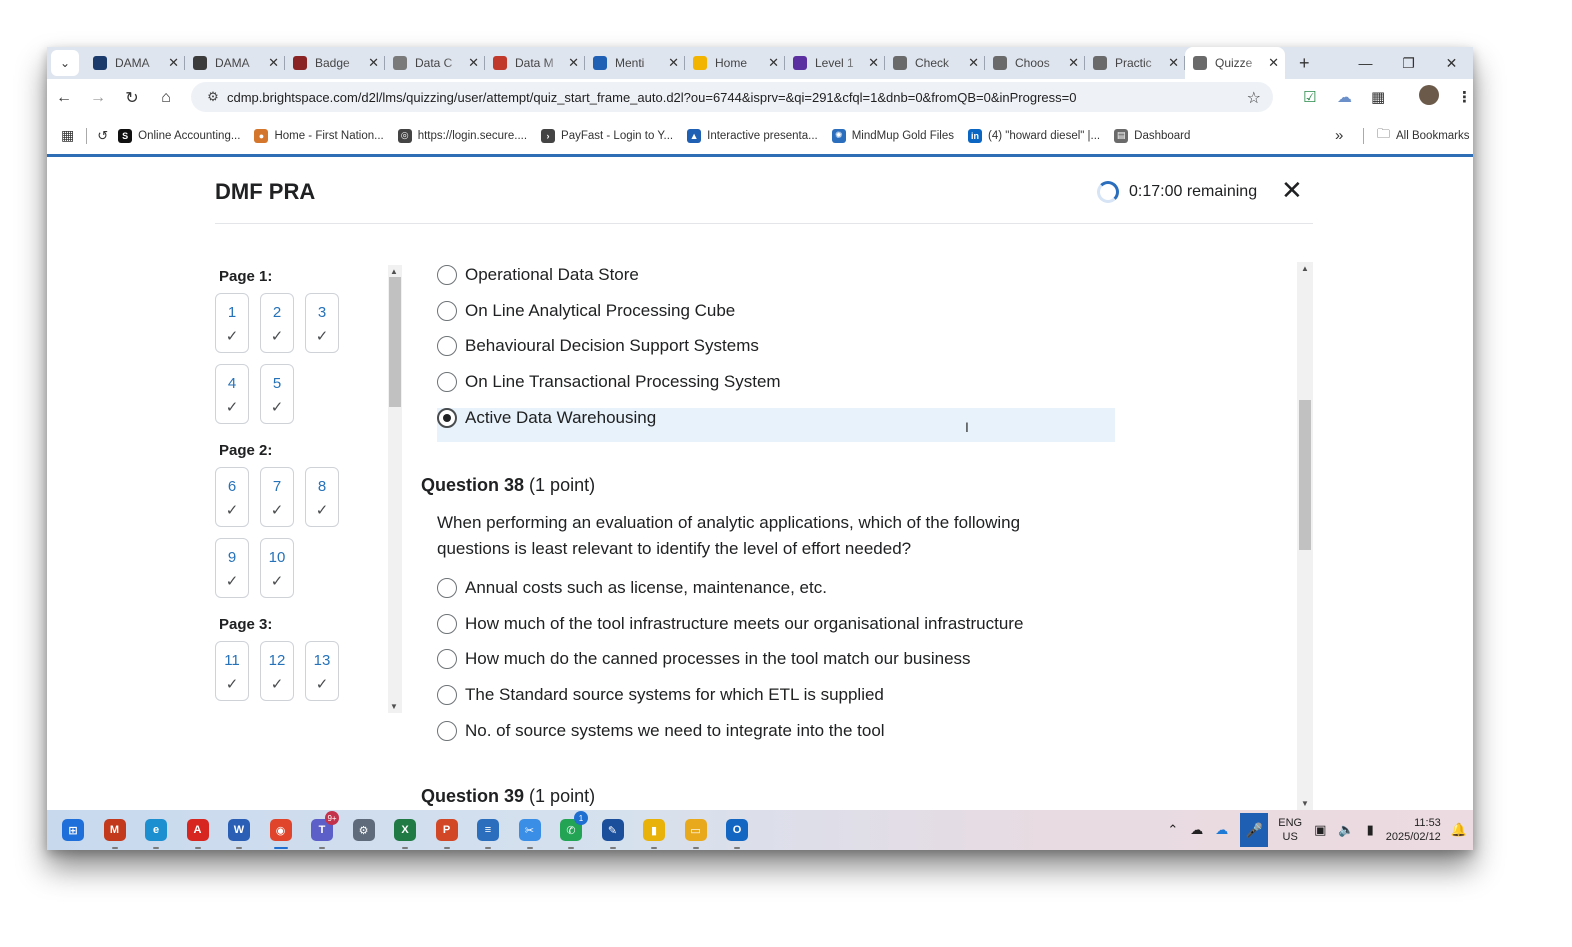 Image resolution: width=1572 pixels, height=947 pixels. Describe the element at coordinates (935, 63) in the screenshot. I see `tab-9: Check ✕` at that location.